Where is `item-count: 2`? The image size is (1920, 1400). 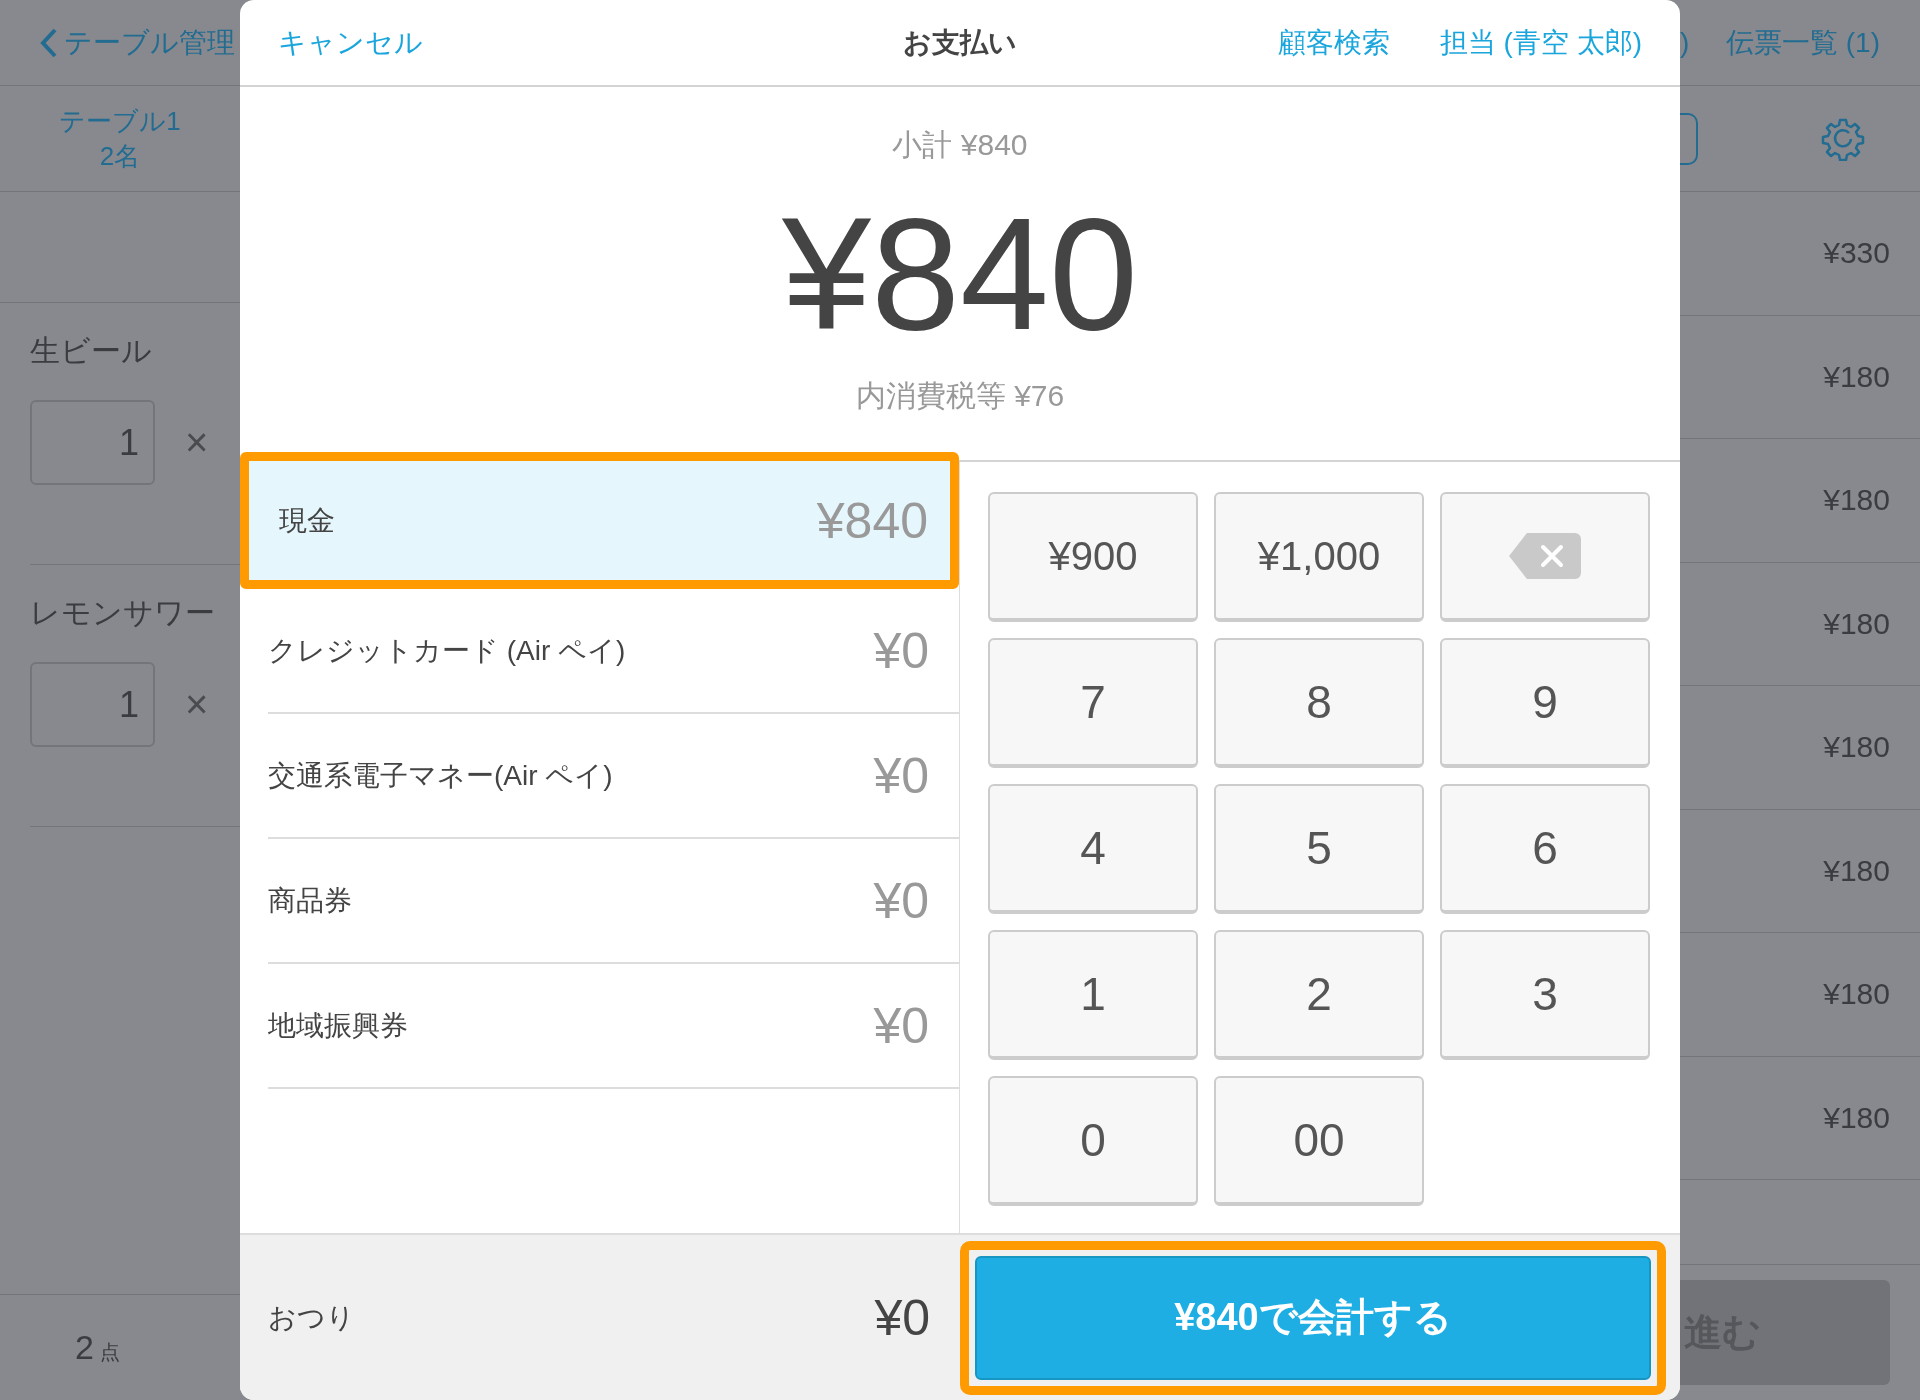 item-count: 2 is located at coordinates (84, 1347).